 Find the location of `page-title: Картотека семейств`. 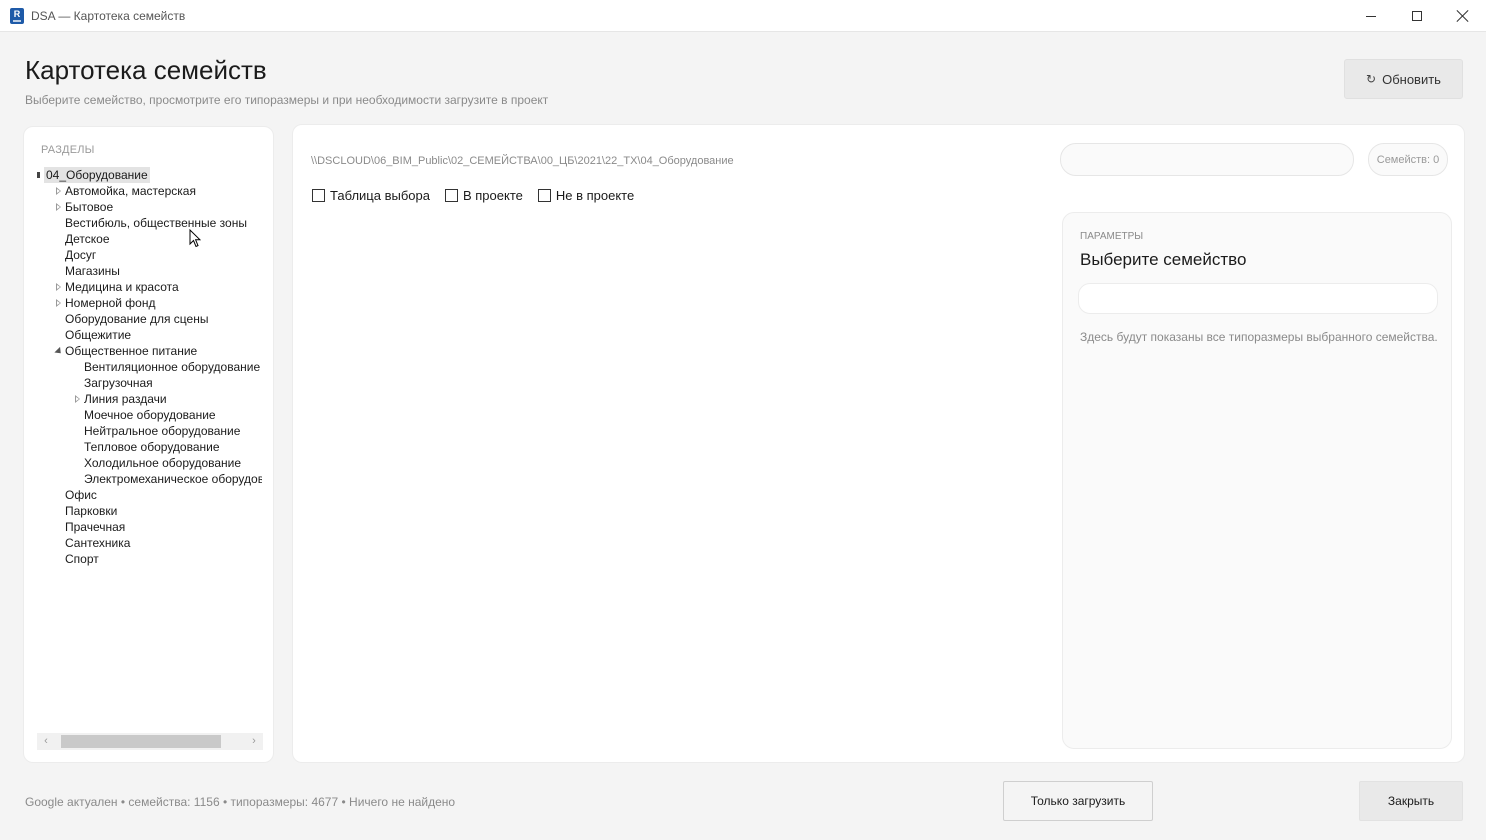

page-title: Картотека семейств is located at coordinates (146, 70).